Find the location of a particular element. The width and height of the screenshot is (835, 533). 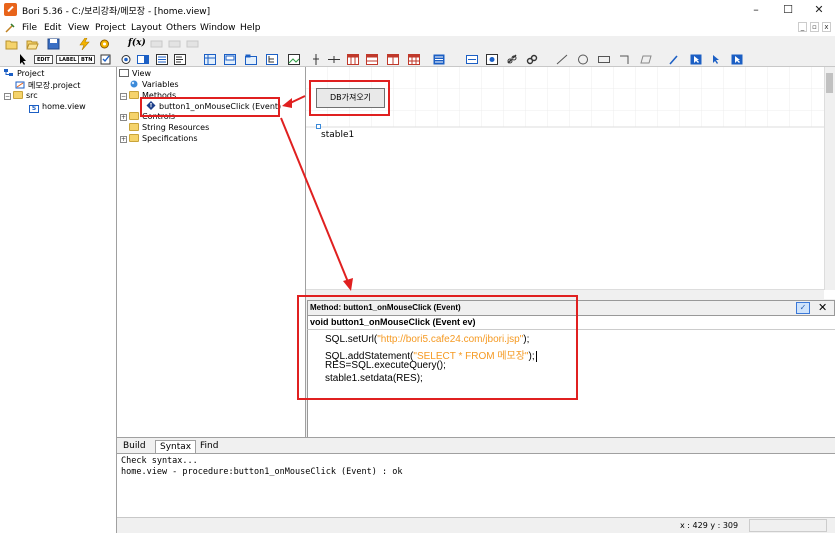

function-button: f(x) is located at coordinates (137, 43).